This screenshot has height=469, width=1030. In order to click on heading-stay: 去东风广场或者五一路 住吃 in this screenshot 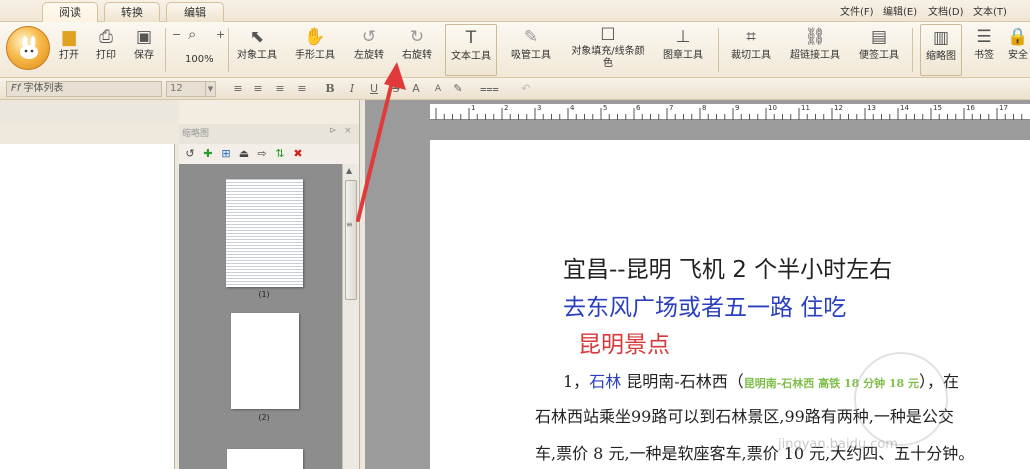, I will do `click(704, 305)`.